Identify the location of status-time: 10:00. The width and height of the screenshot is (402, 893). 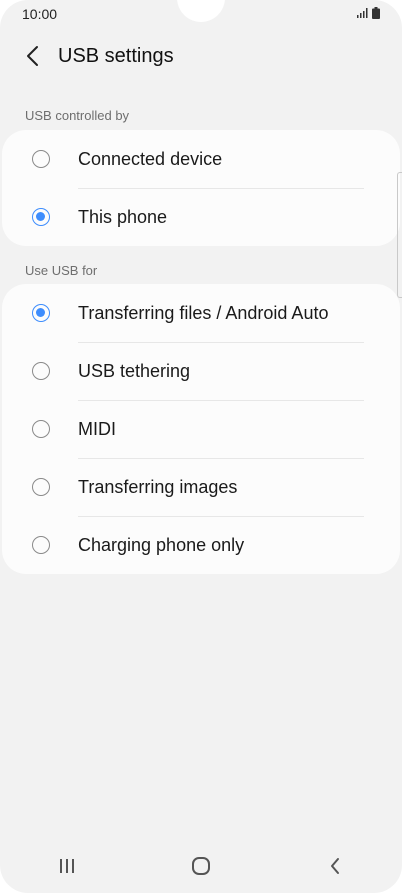
(40, 14).